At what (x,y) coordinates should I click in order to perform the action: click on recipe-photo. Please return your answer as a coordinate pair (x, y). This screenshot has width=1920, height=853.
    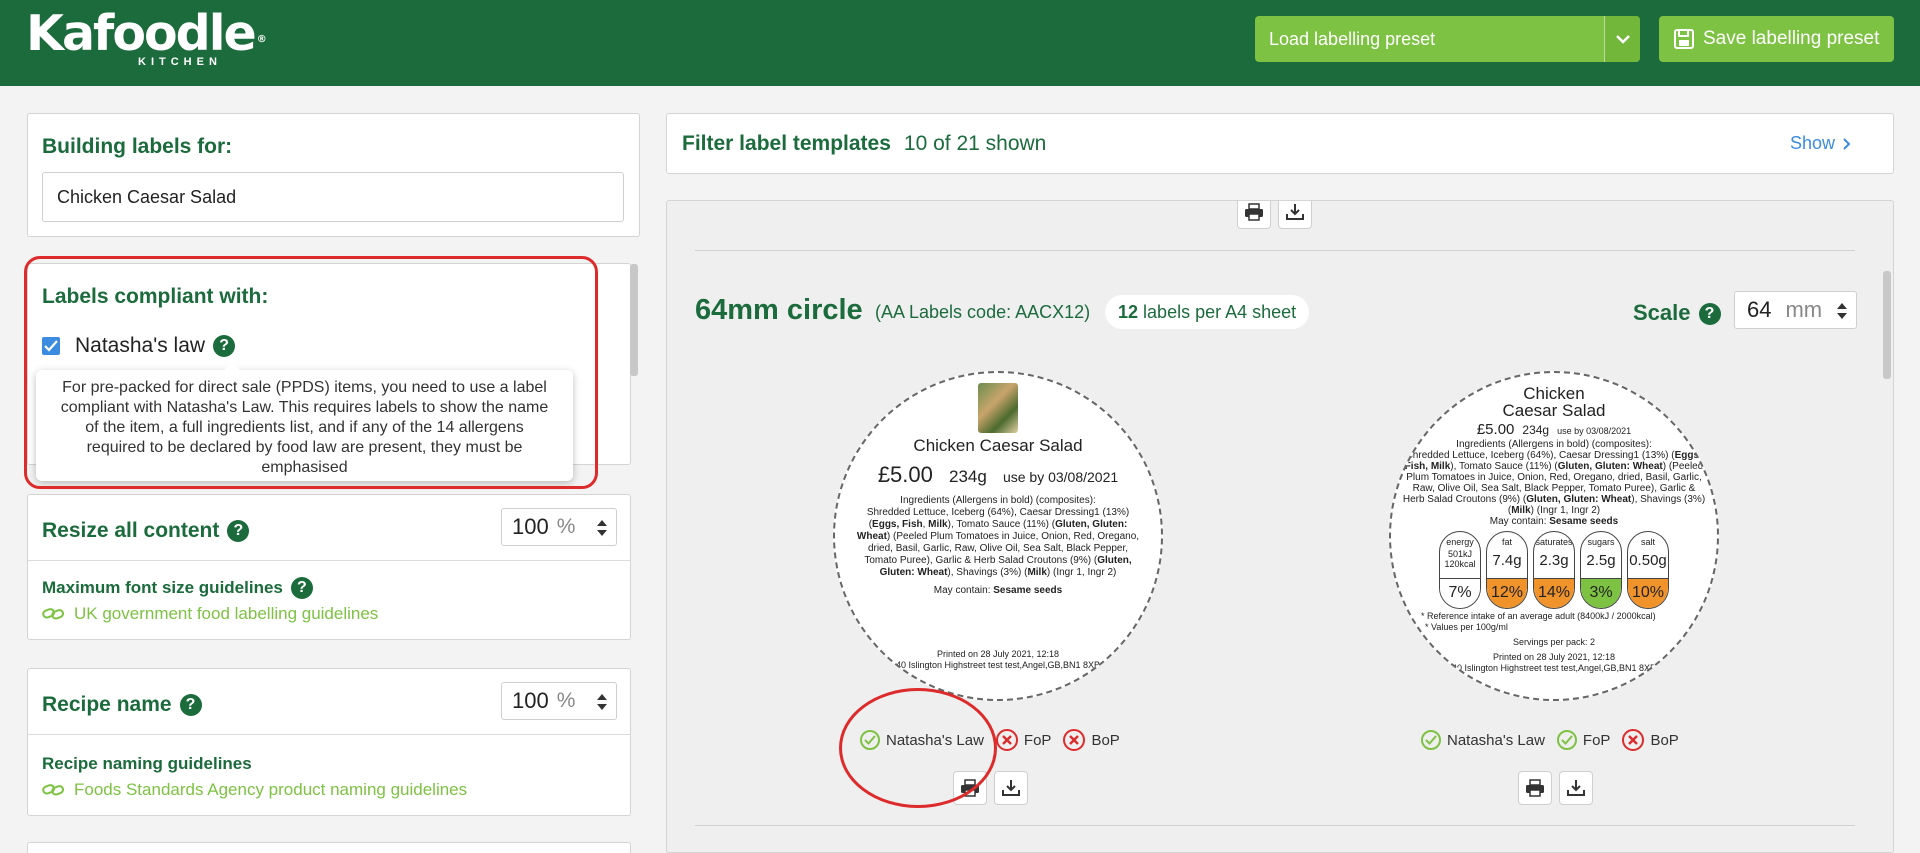
    Looking at the image, I should click on (998, 408).